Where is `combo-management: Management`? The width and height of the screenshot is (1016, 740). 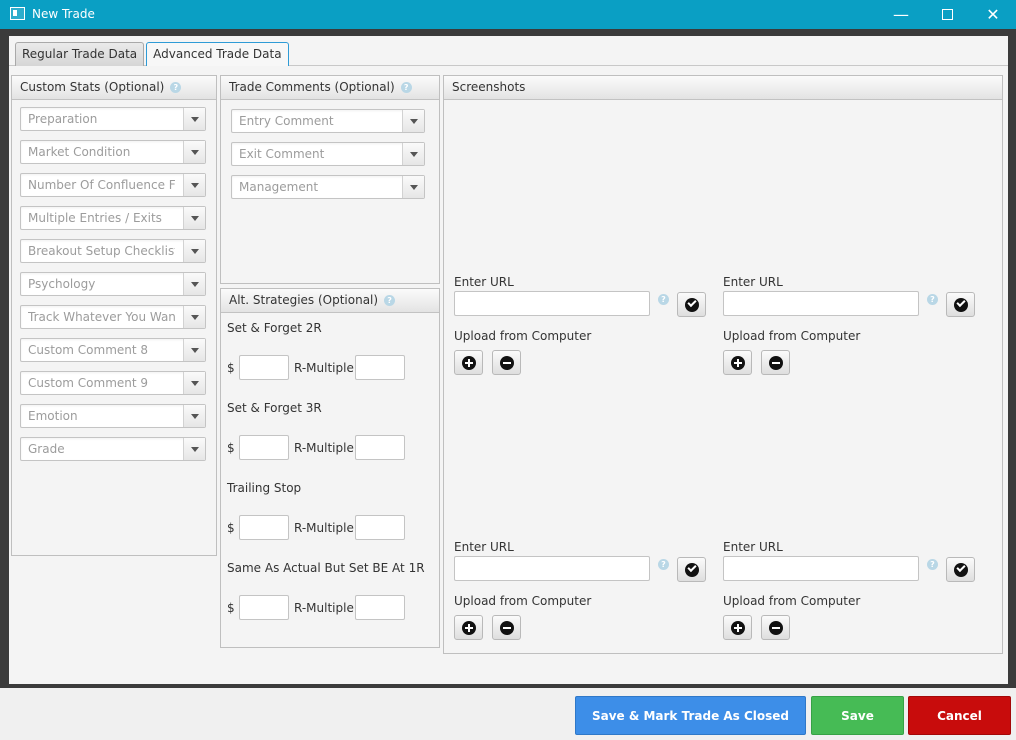 combo-management: Management is located at coordinates (328, 187).